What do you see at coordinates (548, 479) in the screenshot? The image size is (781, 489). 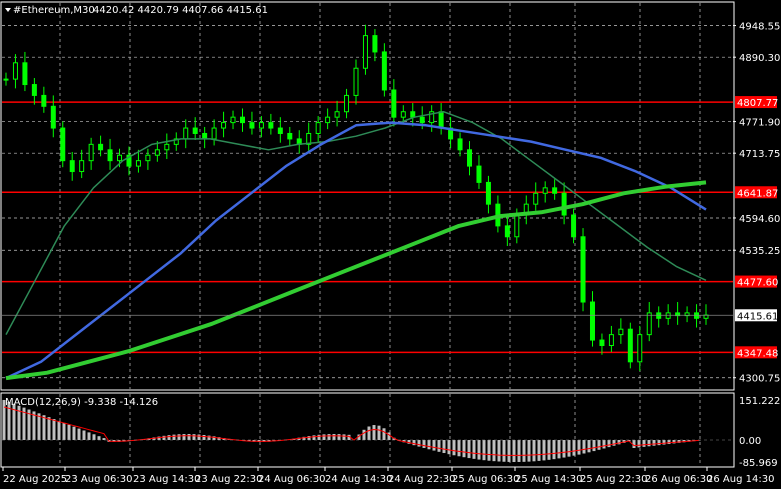 I see `time-label: 25 Aug 14:30` at bounding box center [548, 479].